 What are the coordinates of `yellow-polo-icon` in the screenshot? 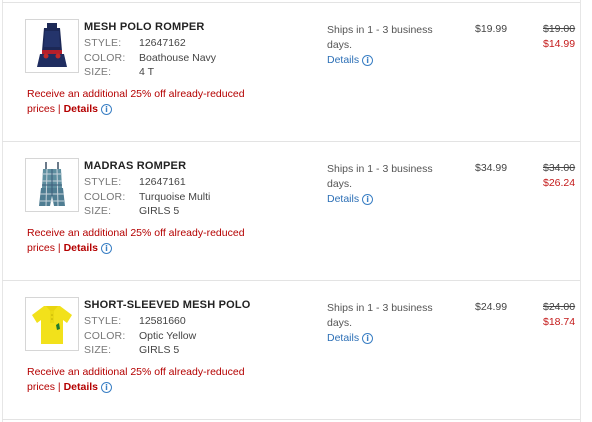 It's located at (52, 325).